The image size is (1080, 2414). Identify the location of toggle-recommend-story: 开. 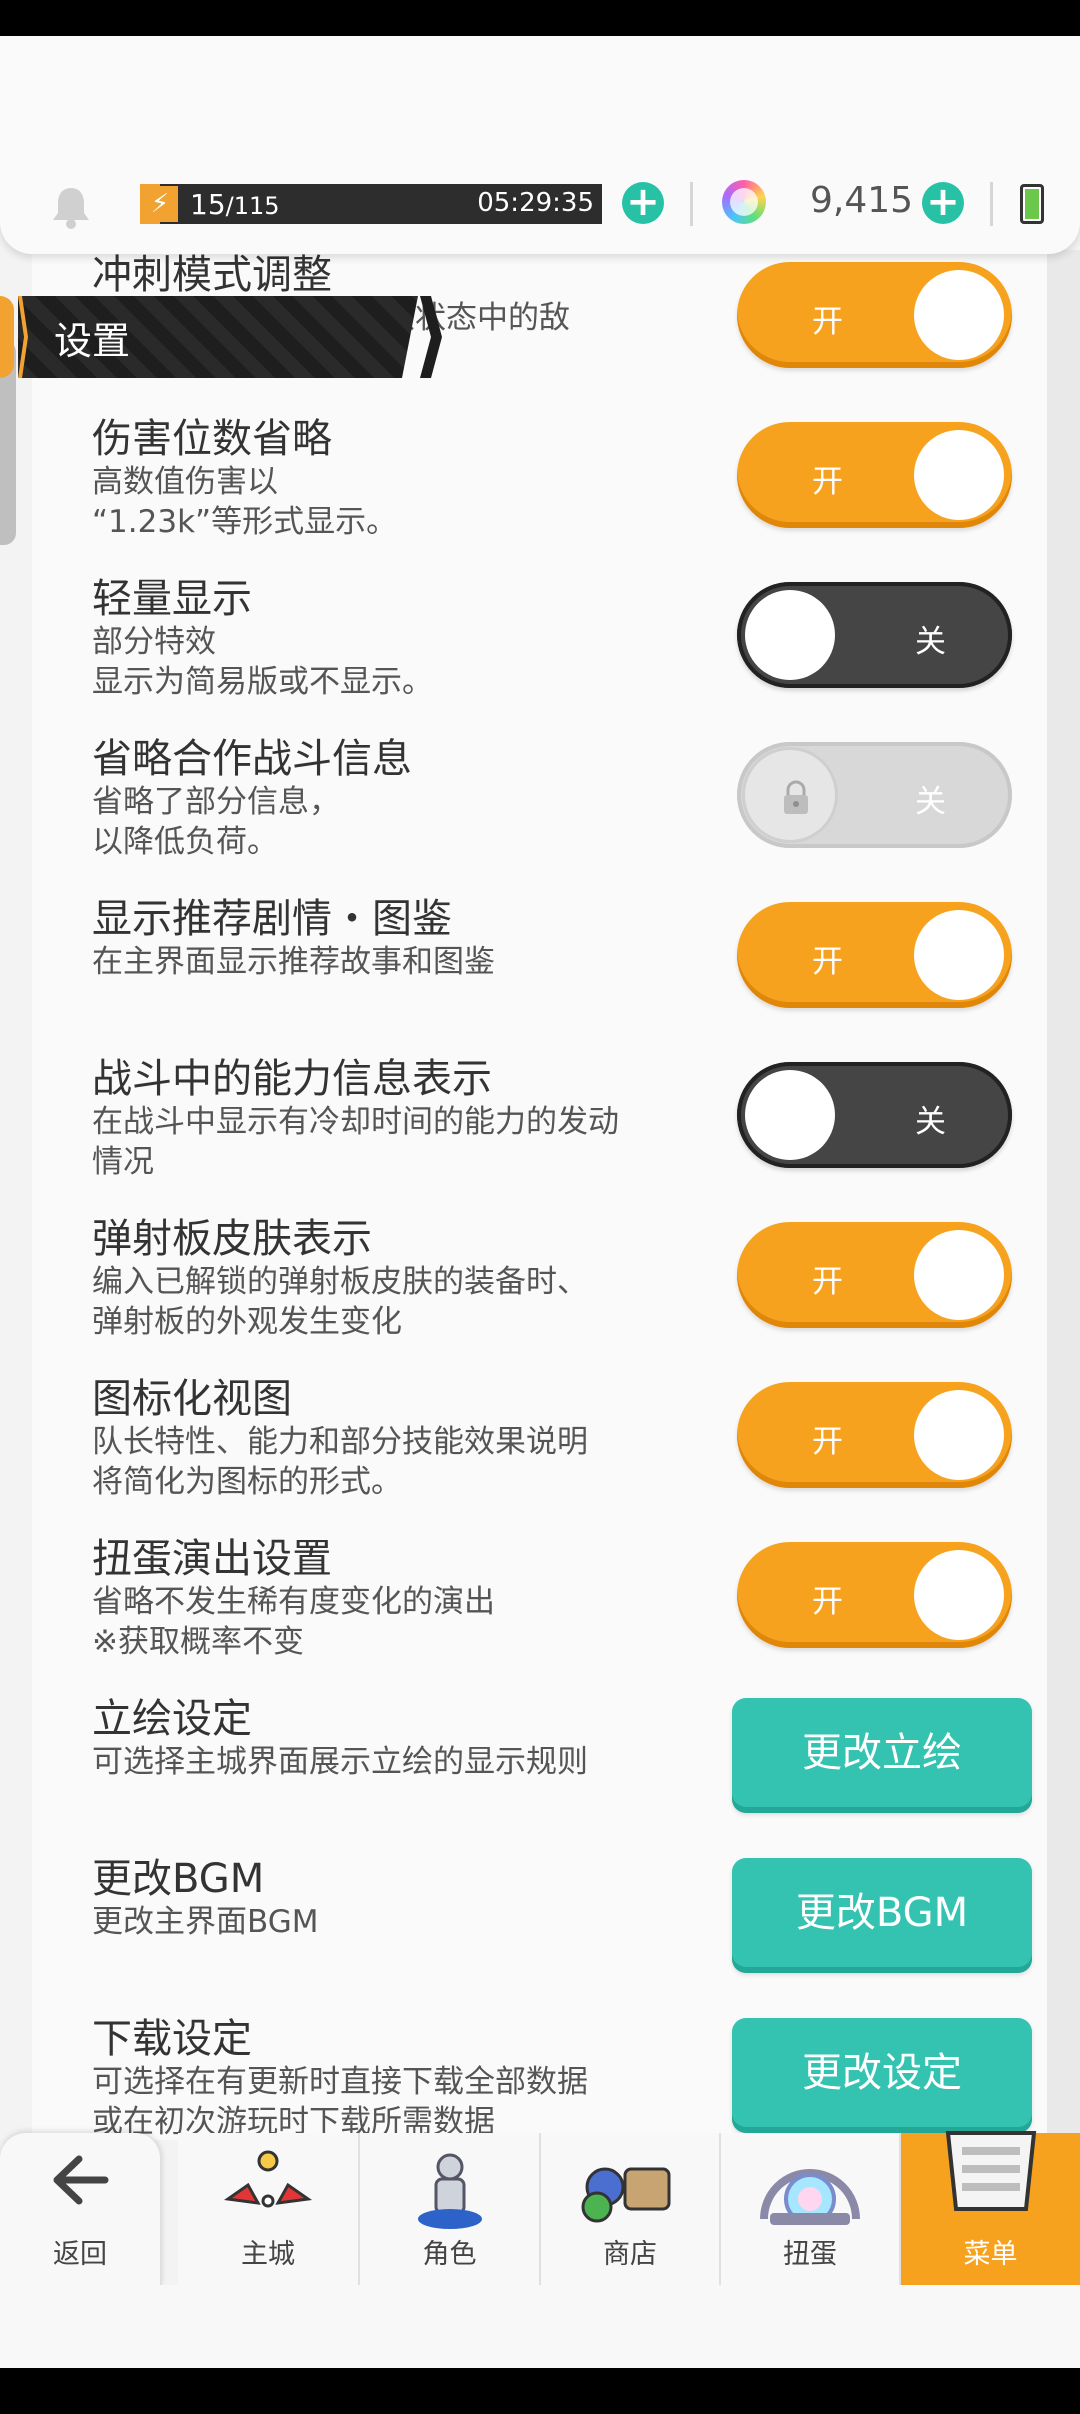
(874, 955).